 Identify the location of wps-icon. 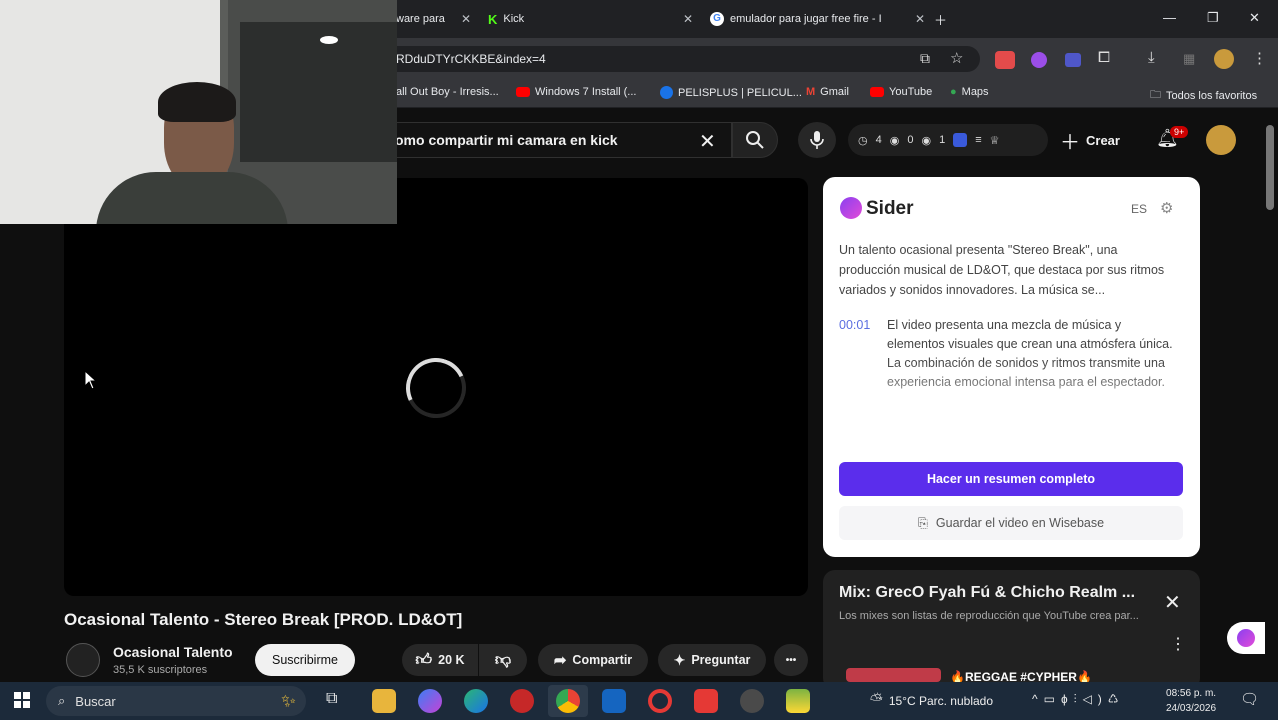
(706, 701).